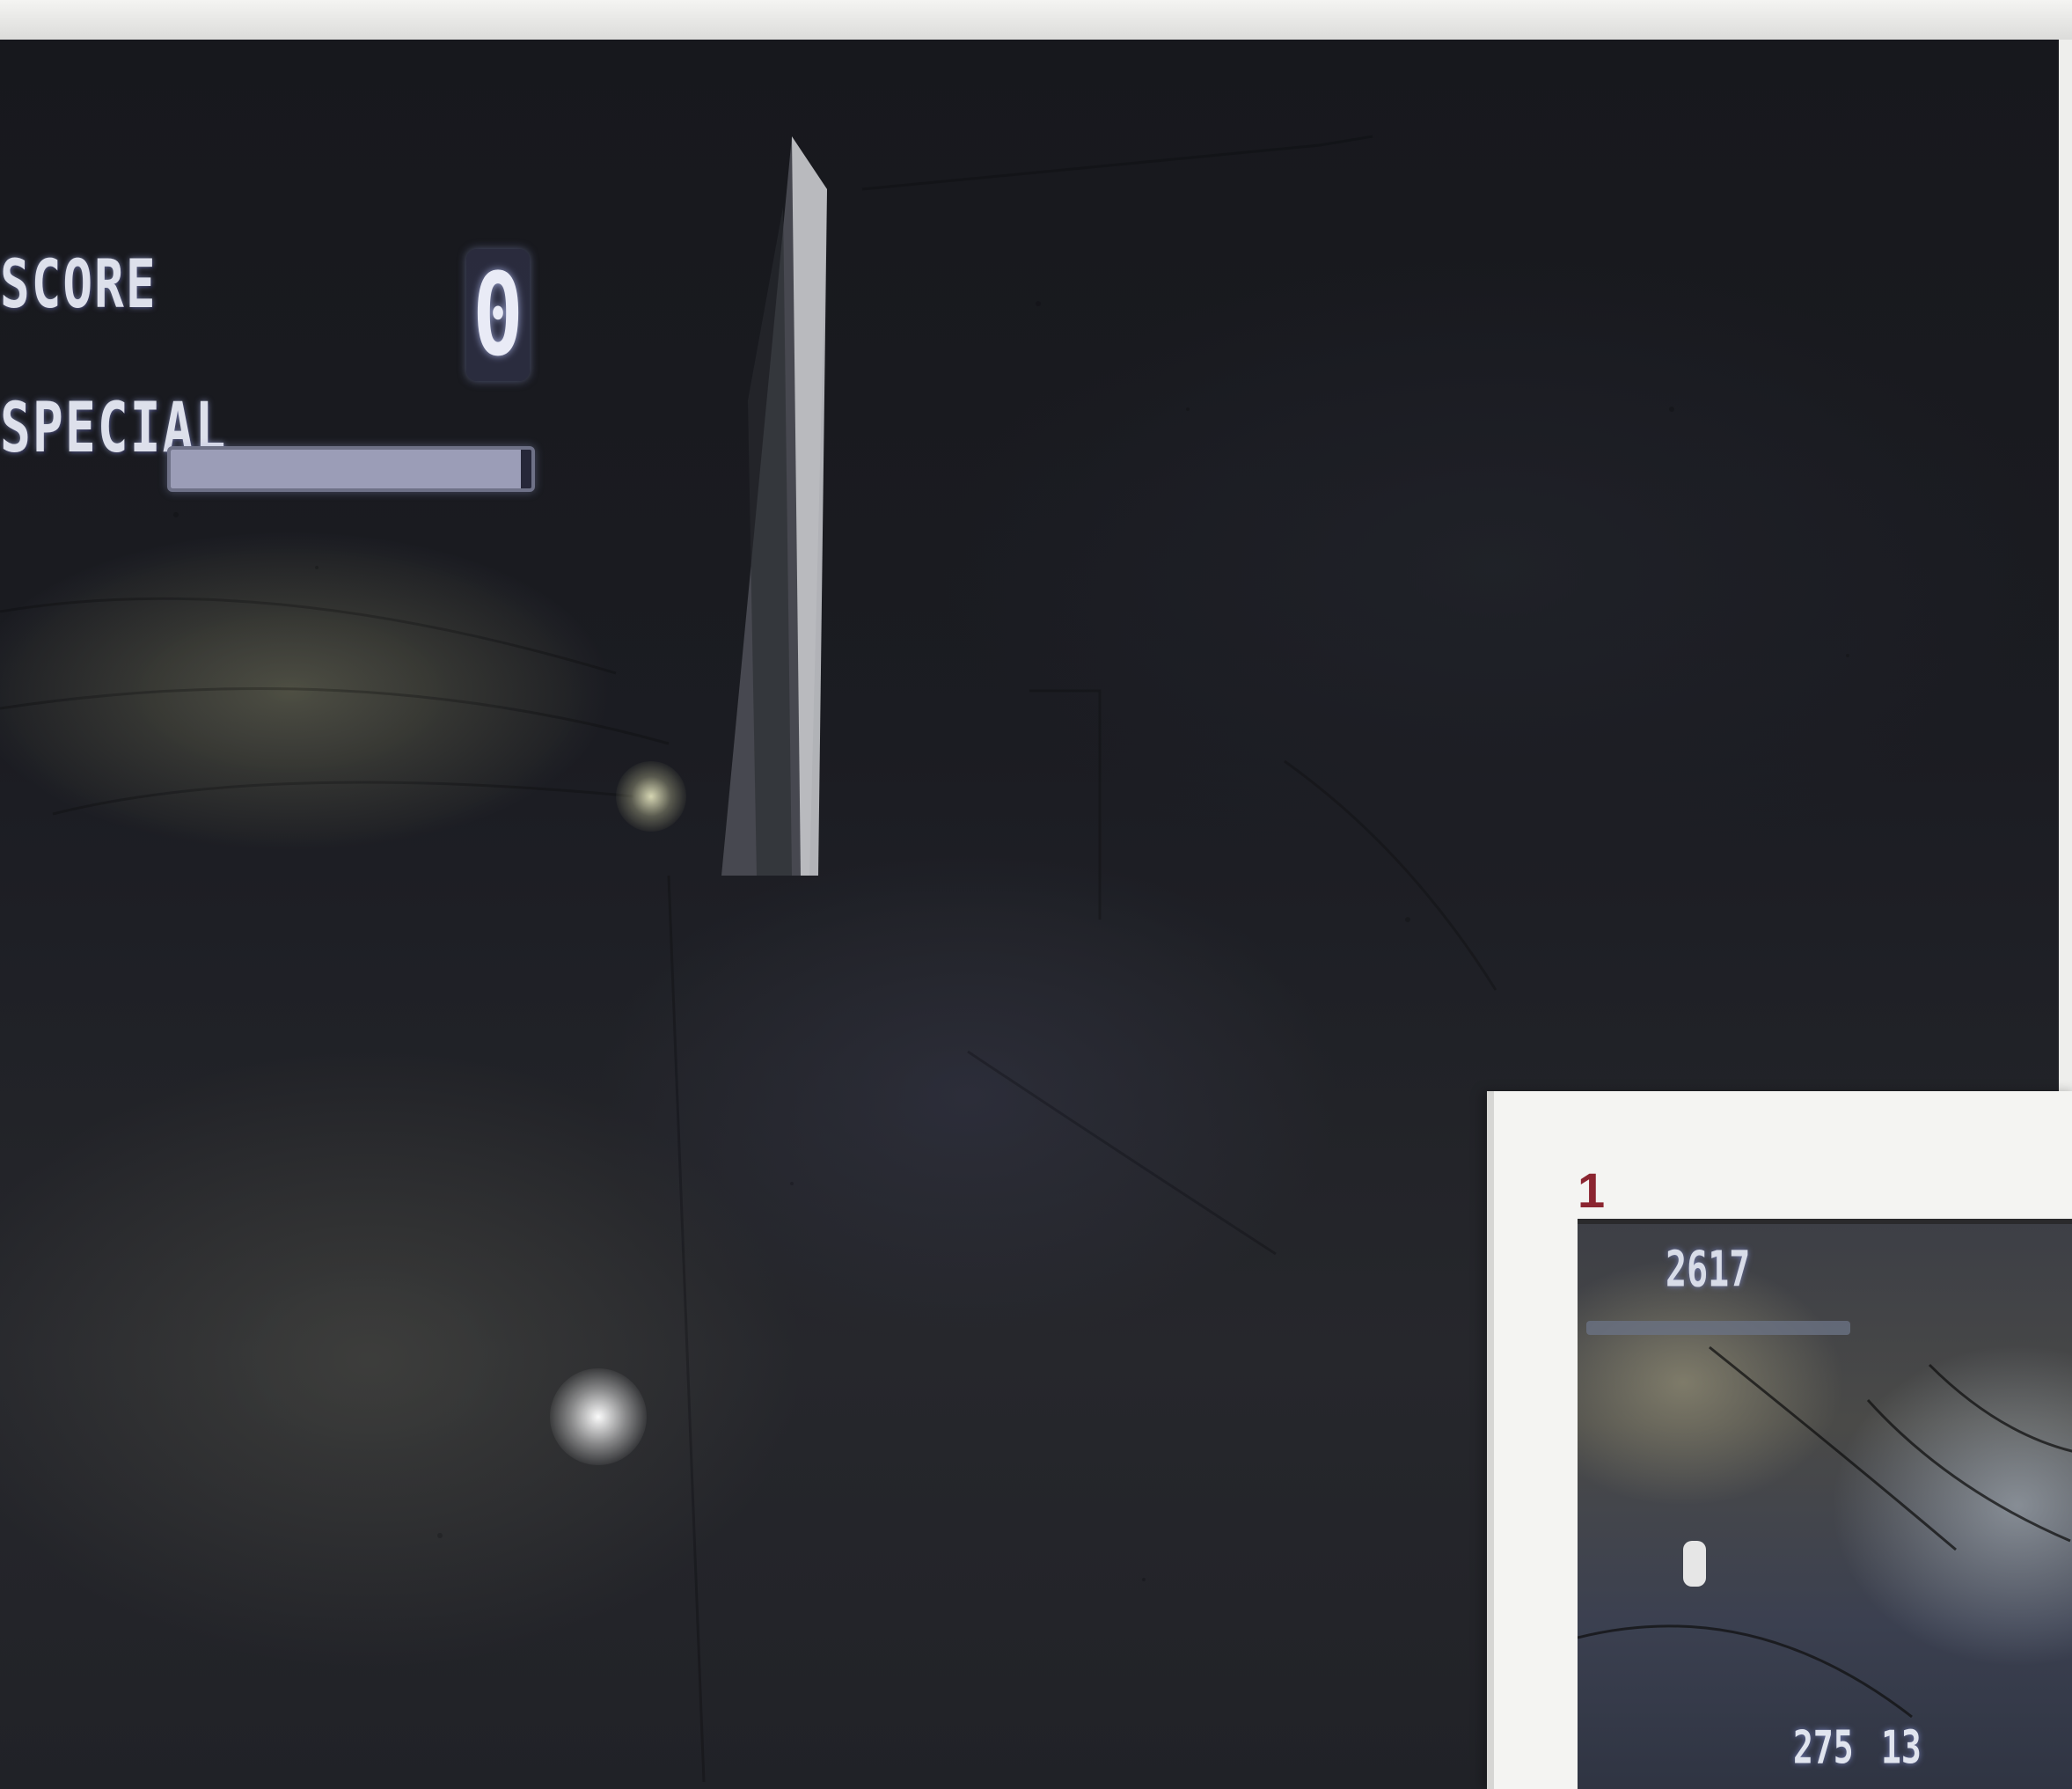  Describe the element at coordinates (1592, 1190) in the screenshot. I see `inset-number: 1` at that location.